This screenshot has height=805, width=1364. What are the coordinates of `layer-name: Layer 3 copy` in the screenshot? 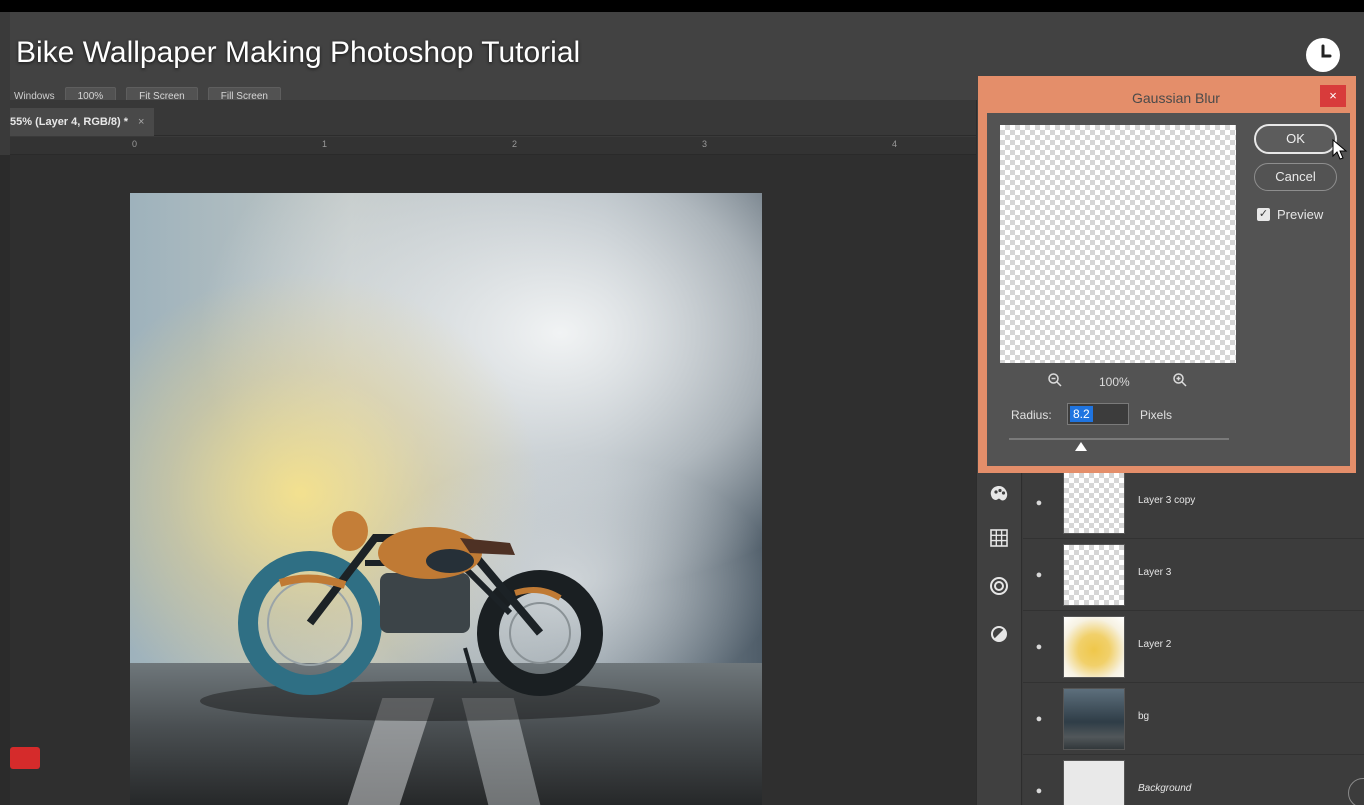 It's located at (1167, 500).